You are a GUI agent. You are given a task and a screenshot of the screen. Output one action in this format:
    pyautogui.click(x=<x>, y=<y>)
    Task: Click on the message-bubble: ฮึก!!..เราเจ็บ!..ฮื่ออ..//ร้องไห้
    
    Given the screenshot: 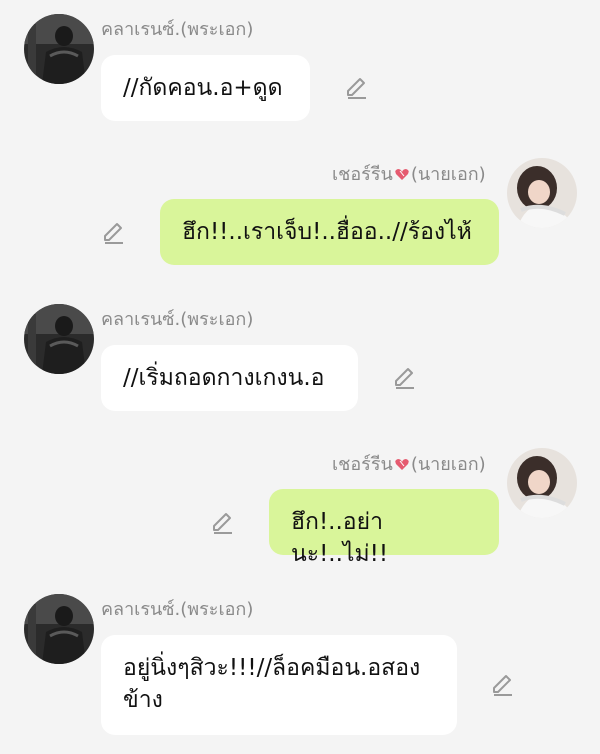 What is the action you would take?
    pyautogui.click(x=329, y=232)
    